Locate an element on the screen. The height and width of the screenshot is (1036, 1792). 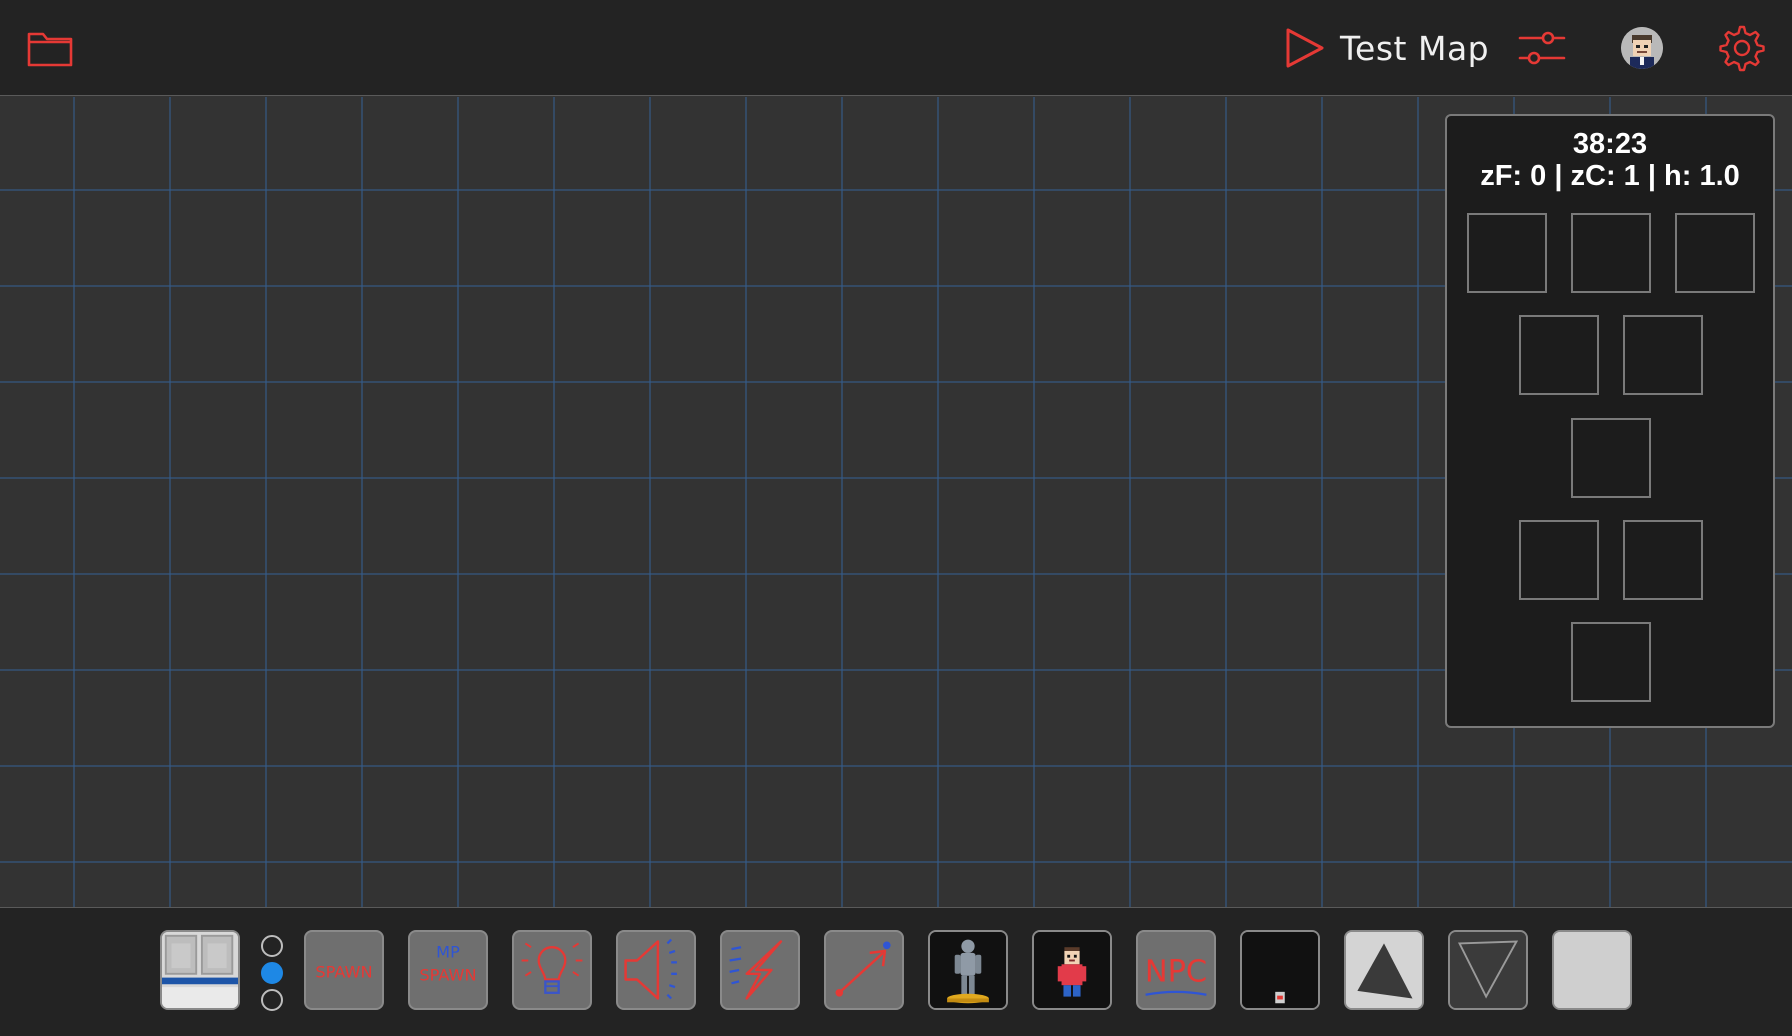
spawn-tool: SPAWN is located at coordinates (344, 970).